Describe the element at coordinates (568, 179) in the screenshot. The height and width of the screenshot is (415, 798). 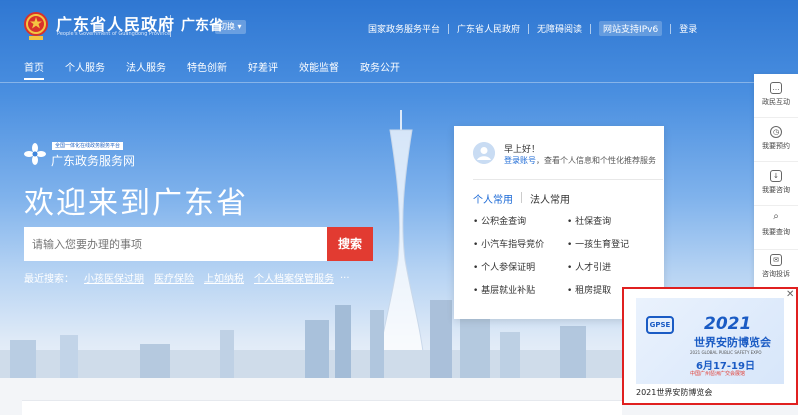
I see `card-divider` at that location.